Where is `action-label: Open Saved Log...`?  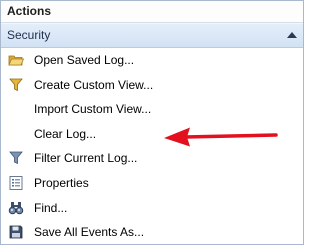 action-label: Open Saved Log... is located at coordinates (84, 60).